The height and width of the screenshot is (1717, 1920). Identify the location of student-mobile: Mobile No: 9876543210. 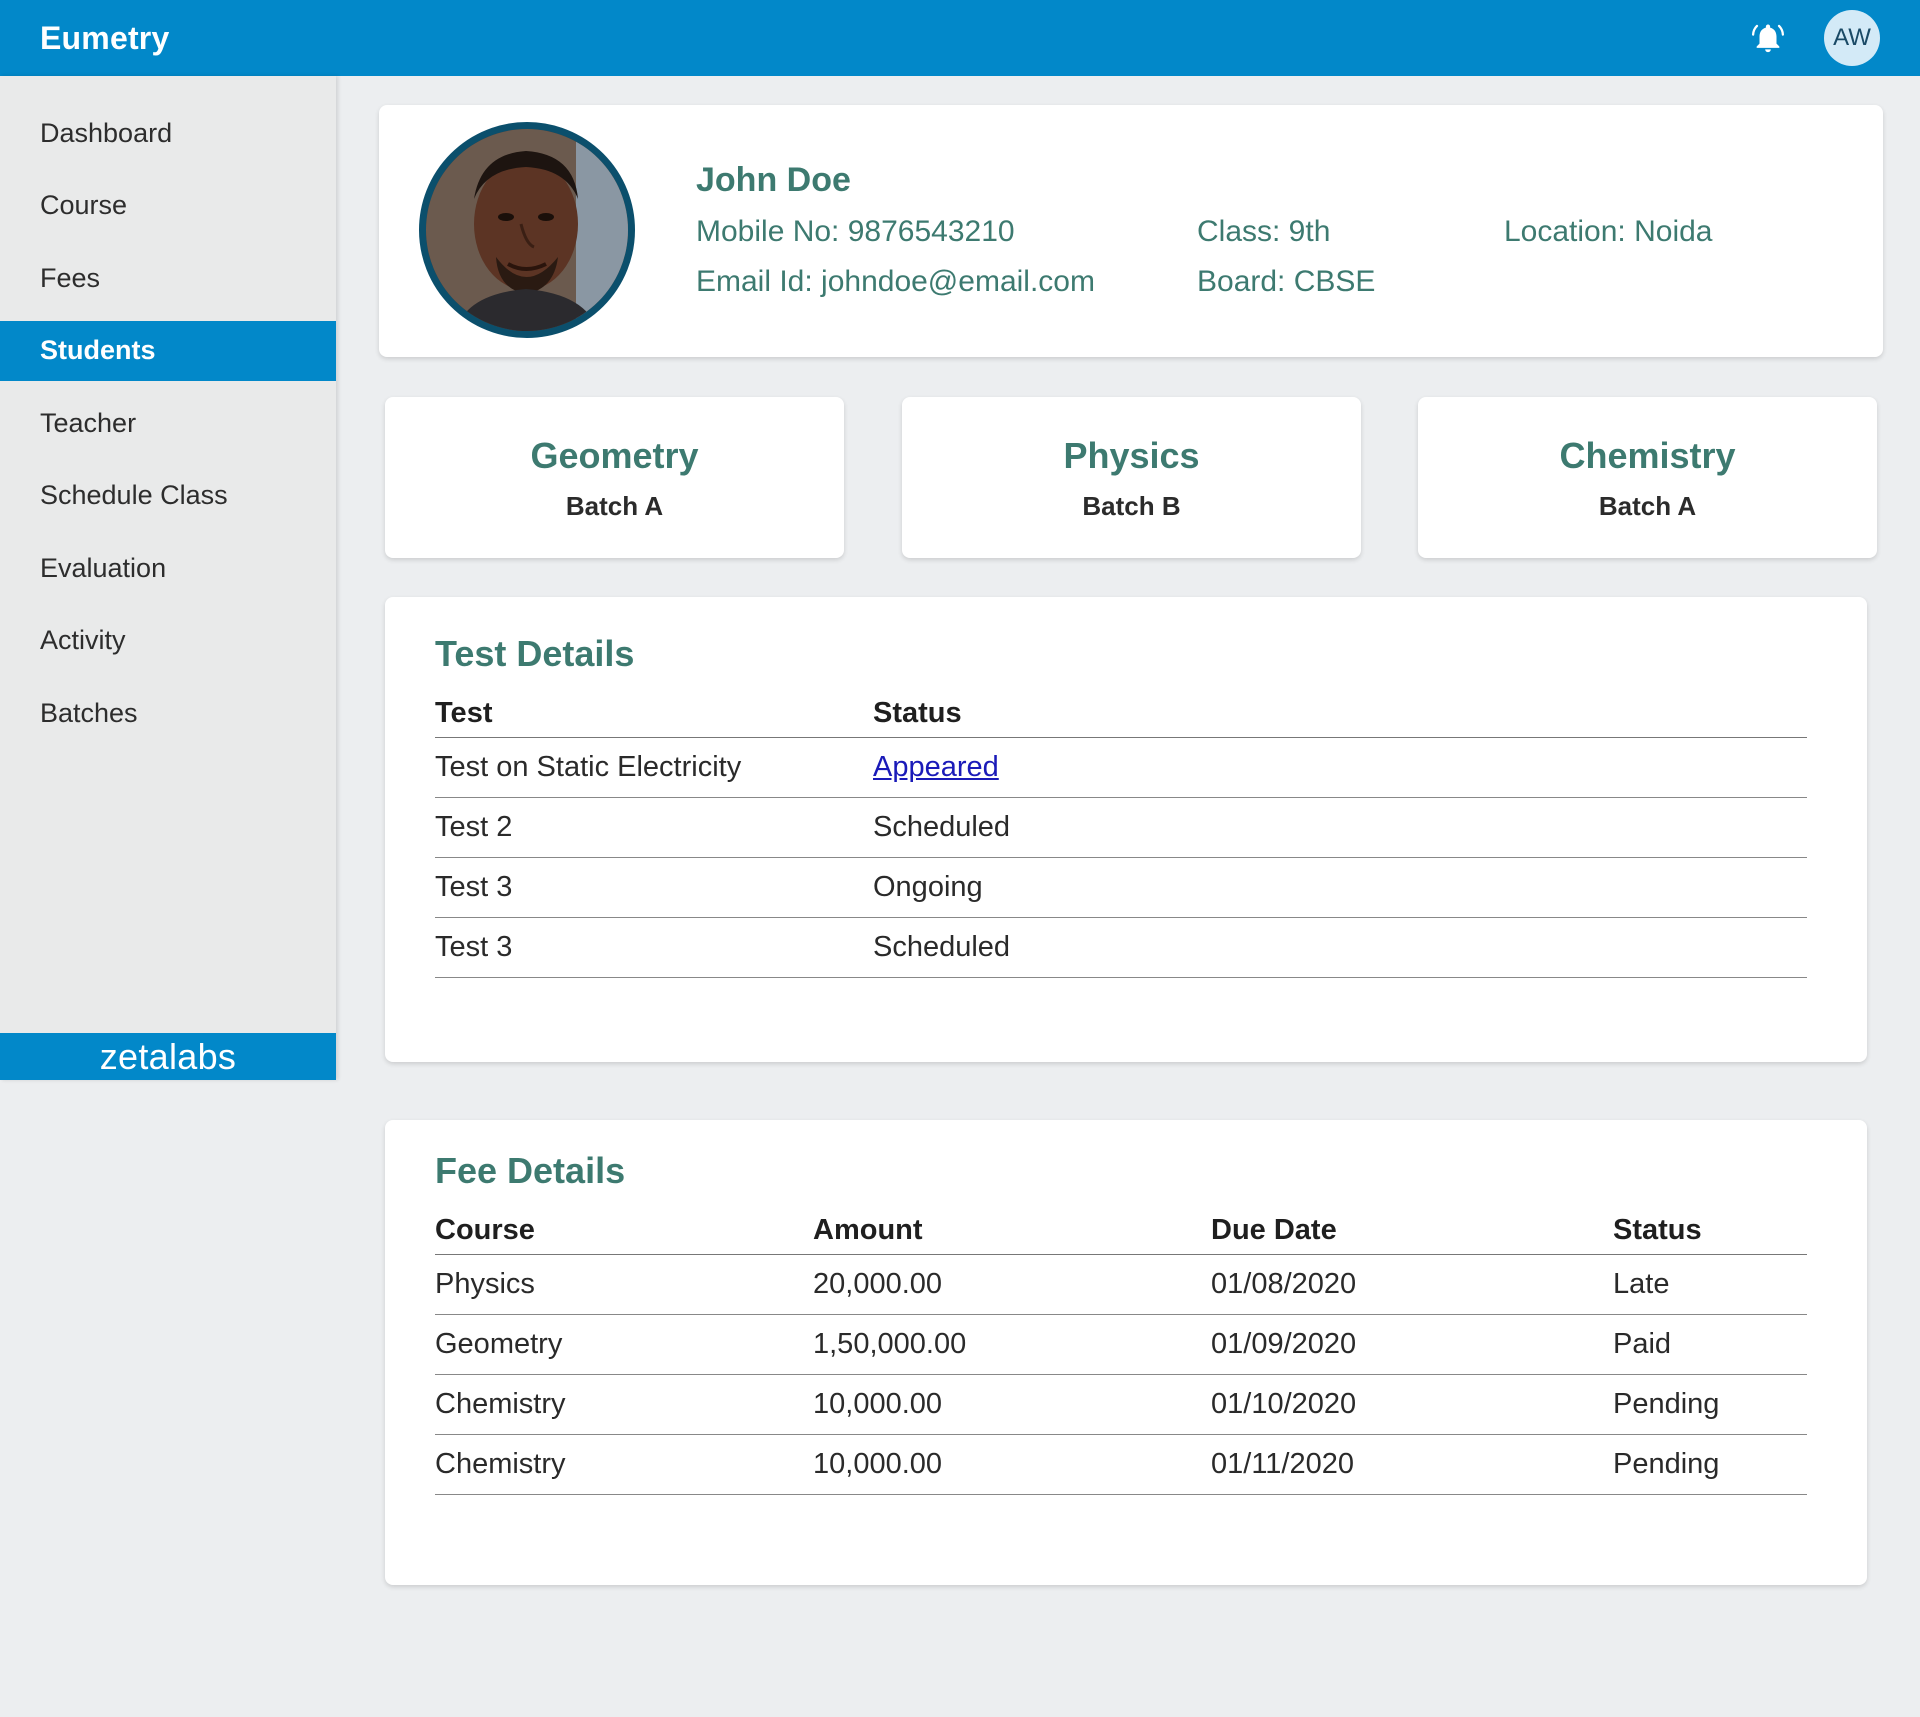
(855, 231).